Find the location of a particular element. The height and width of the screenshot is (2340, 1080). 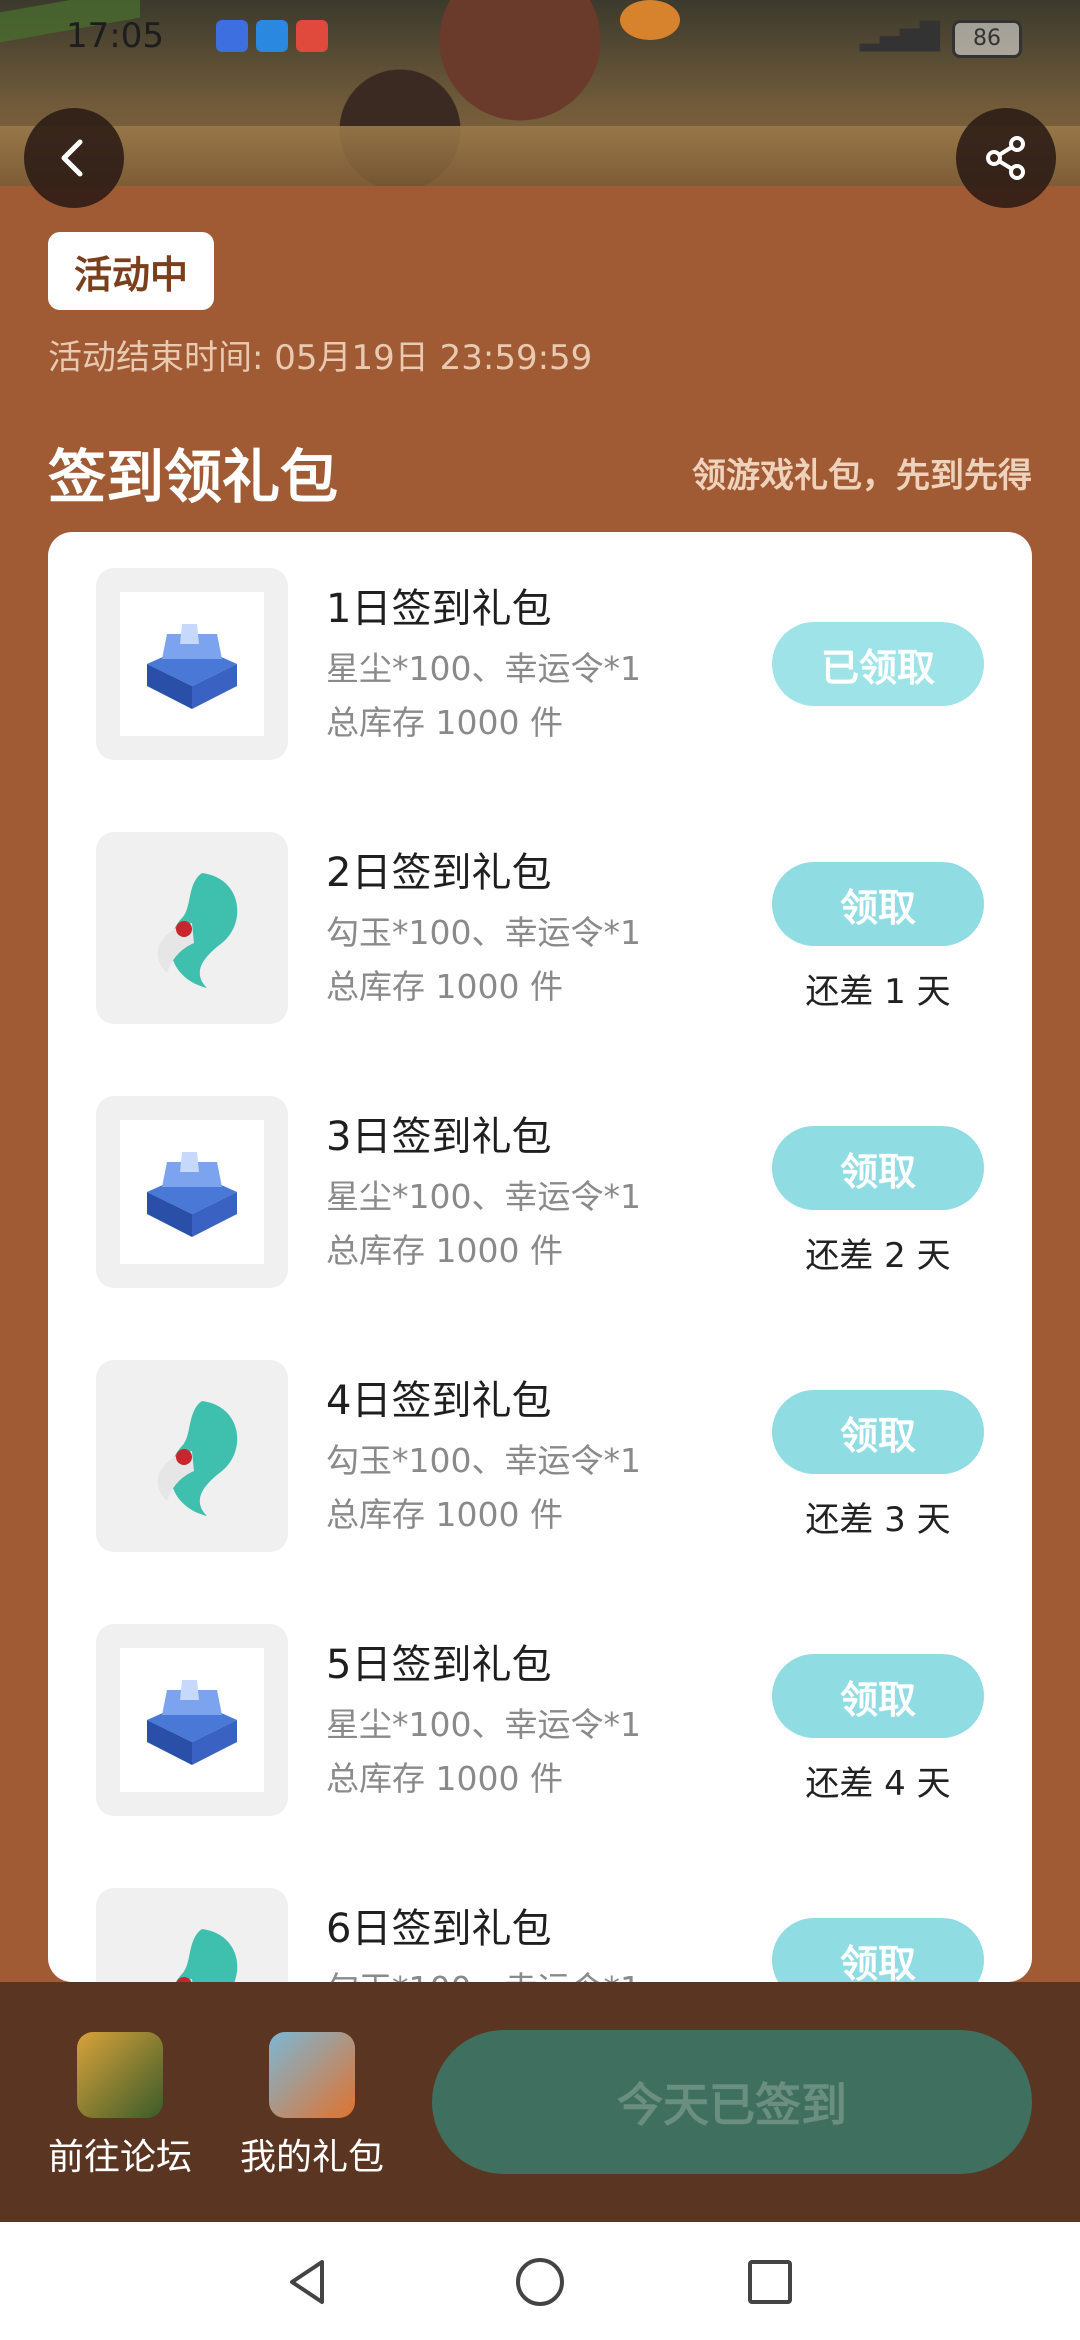

nav-home-icon is located at coordinates (540, 2282).